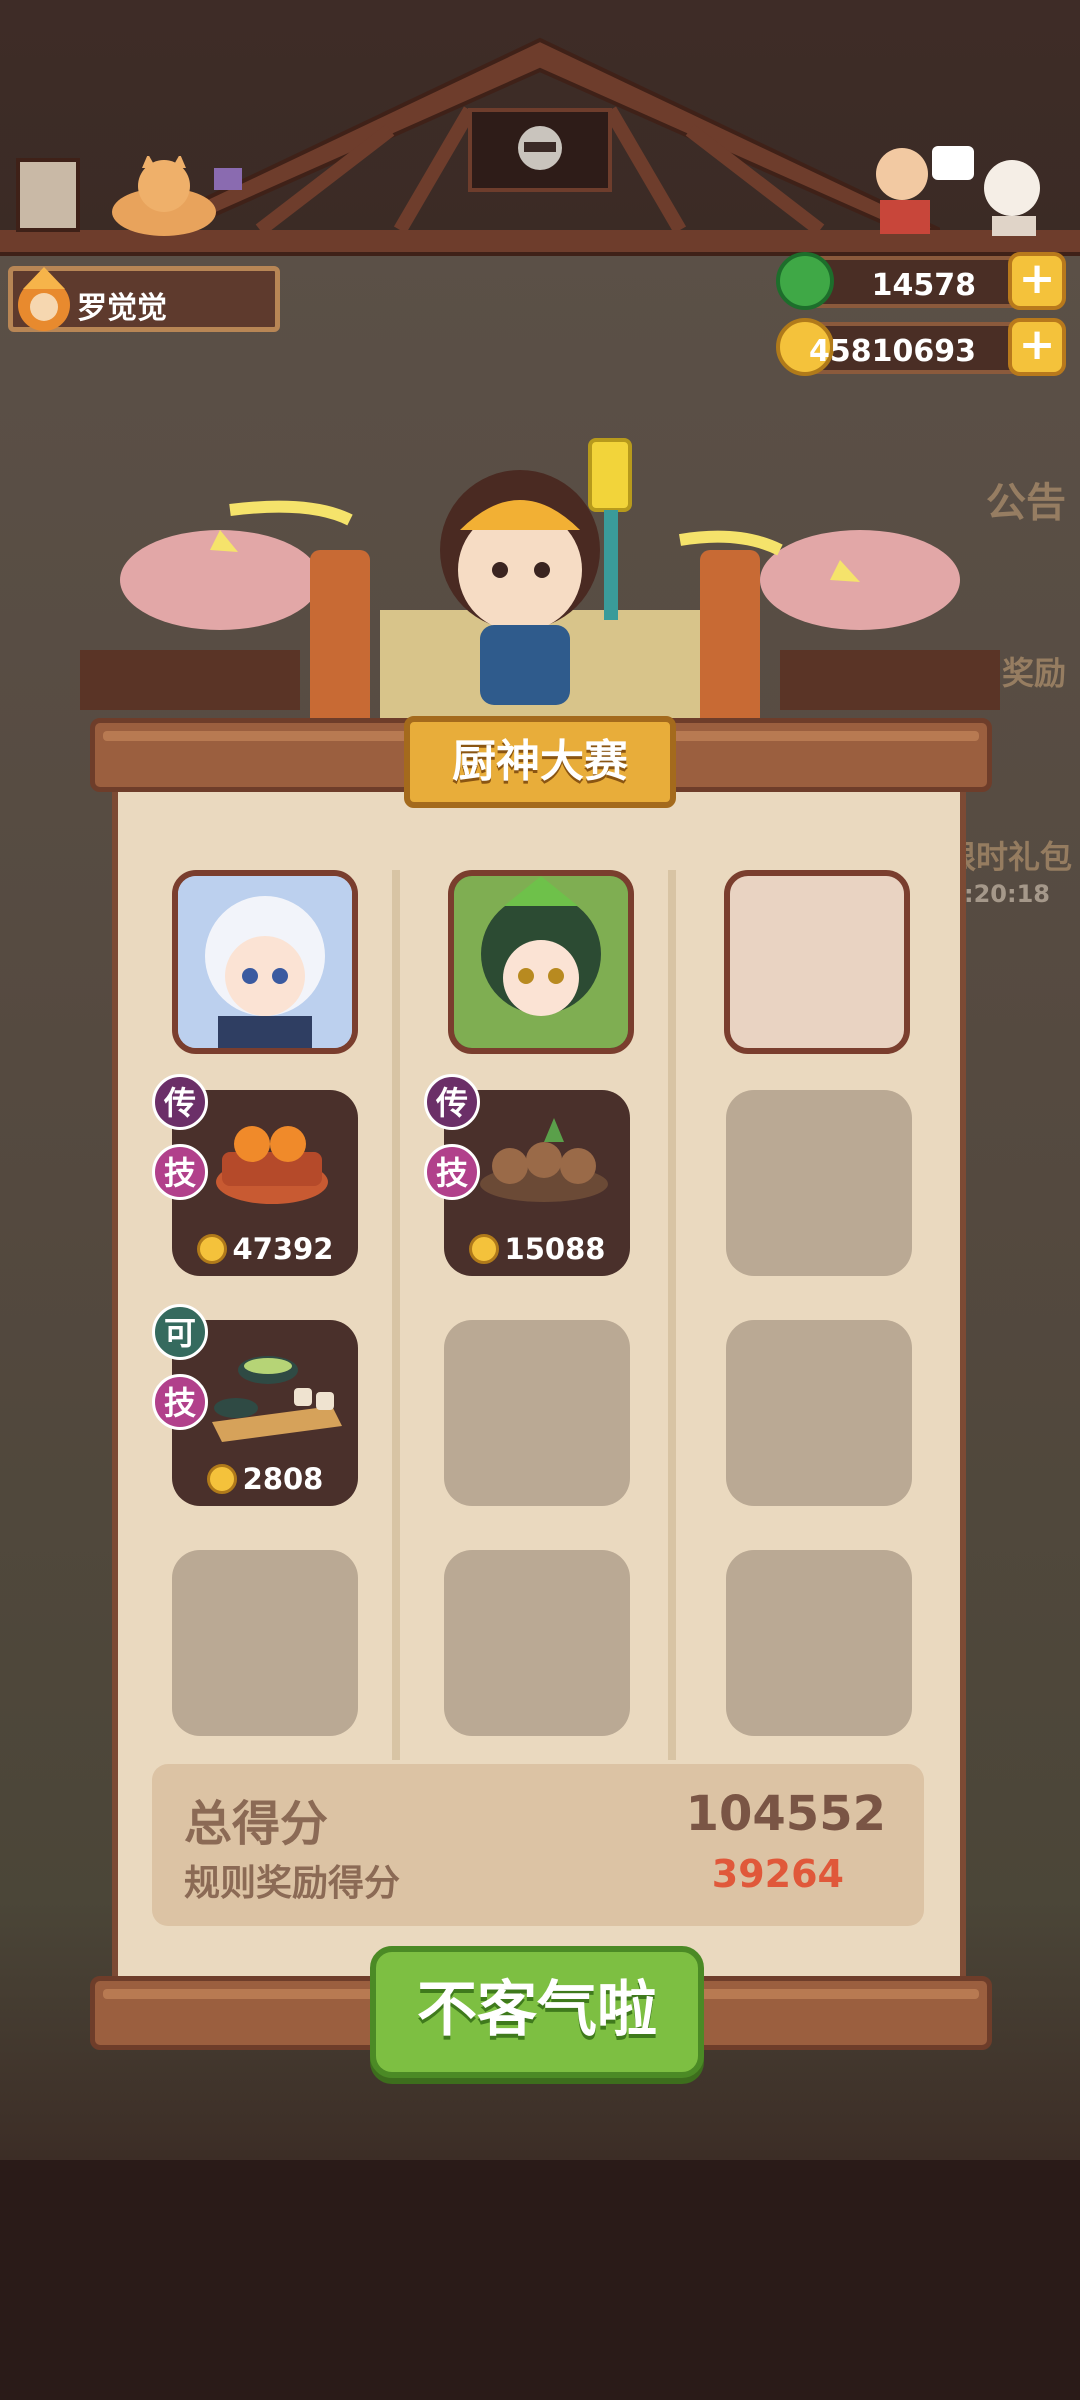 Image resolution: width=1080 pixels, height=2400 pixels. Describe the element at coordinates (555, 1249) in the screenshot. I see `dish-score-value: 15088` at that location.